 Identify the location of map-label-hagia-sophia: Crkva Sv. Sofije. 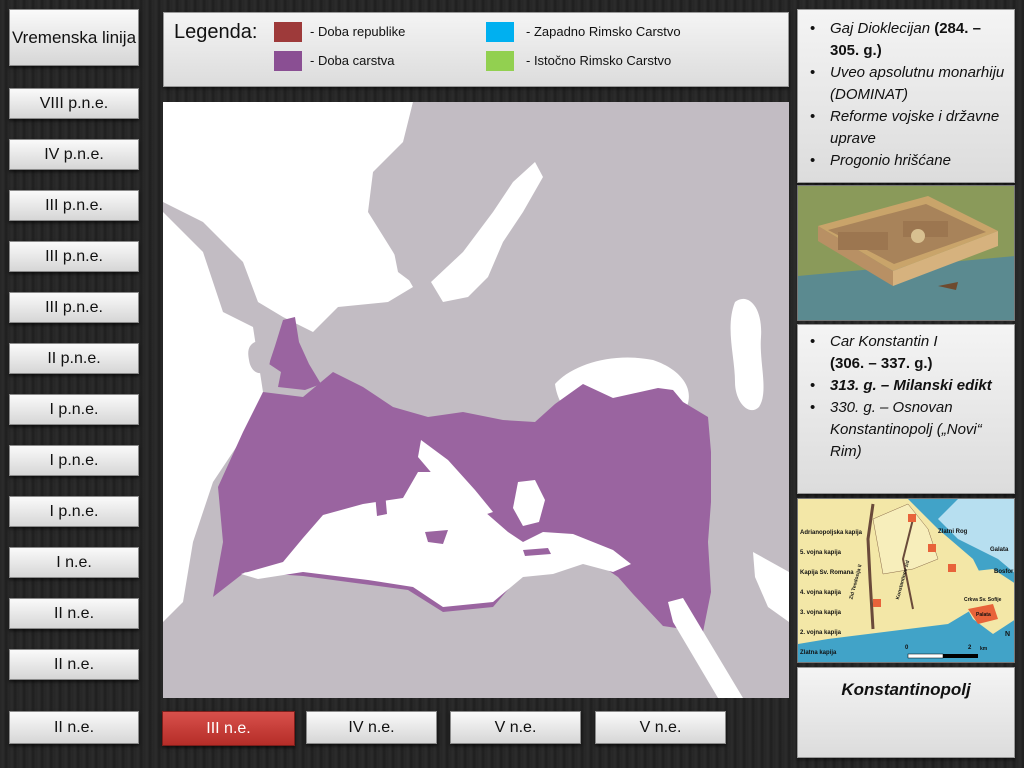
(983, 600).